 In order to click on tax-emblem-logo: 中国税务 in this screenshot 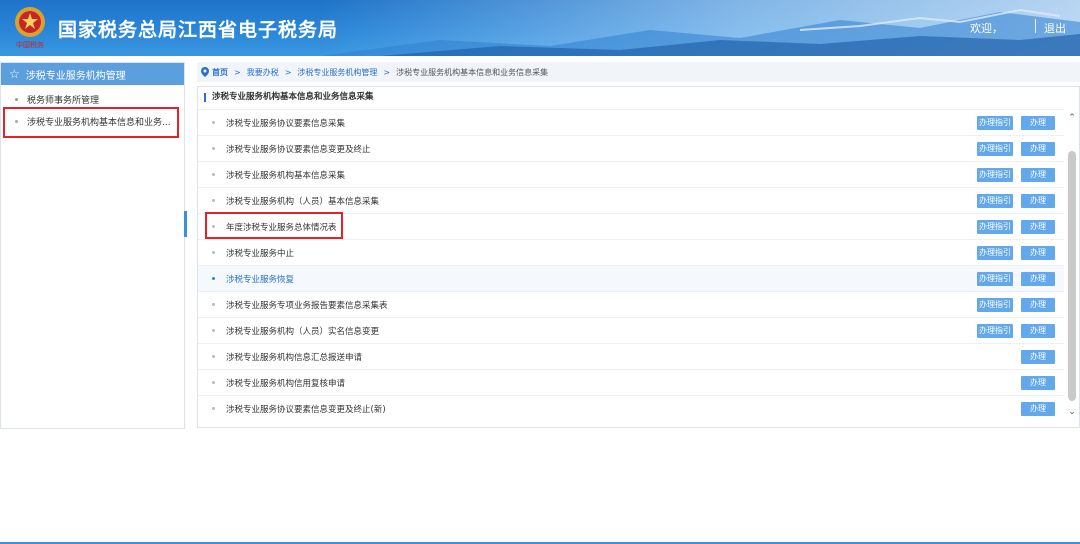, I will do `click(30, 28)`.